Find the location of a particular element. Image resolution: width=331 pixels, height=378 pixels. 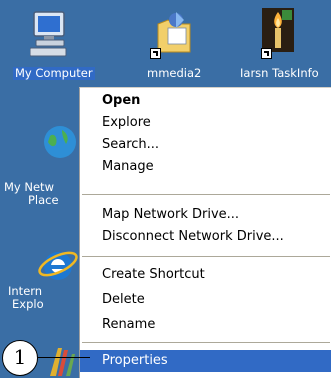

taskinfo-icon: Iarsn TaskInfo is located at coordinates (277, 43).